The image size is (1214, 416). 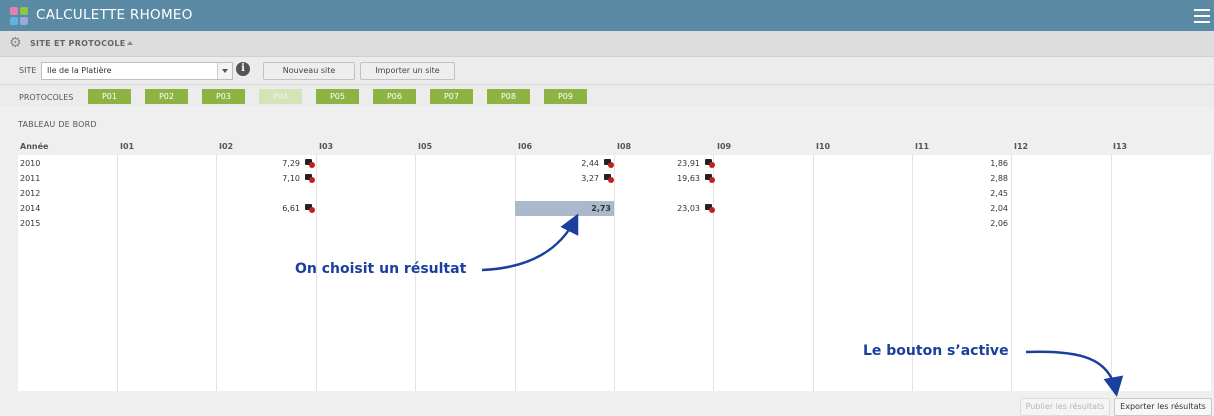 I want to click on cell-value: 2,06, so click(x=999, y=223).